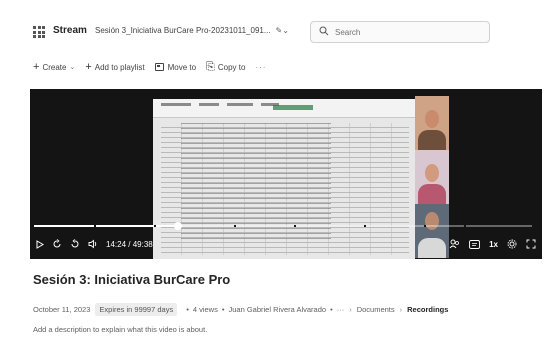 The image size is (552, 364). I want to click on expiry-badge: Expires in 99997 days, so click(136, 309).